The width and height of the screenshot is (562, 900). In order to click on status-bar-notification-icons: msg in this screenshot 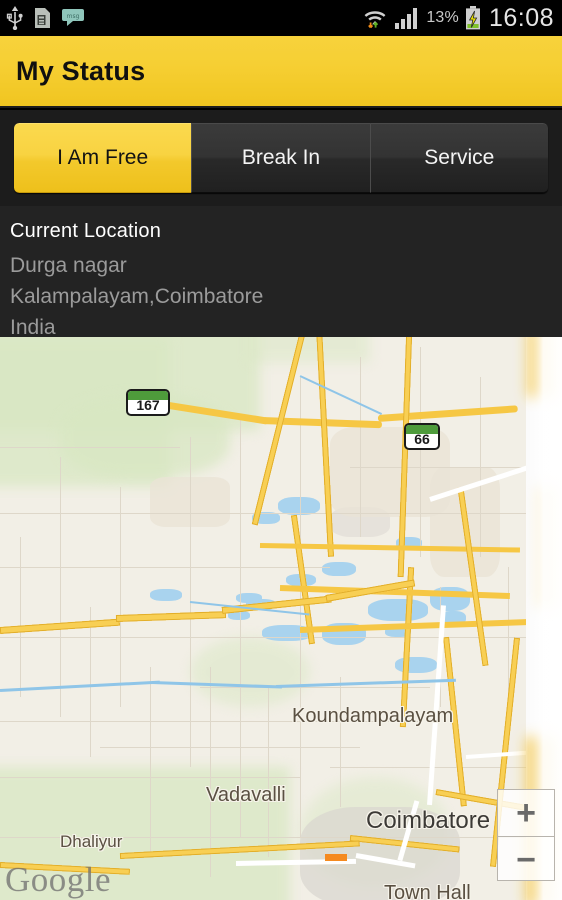, I will do `click(45, 18)`.